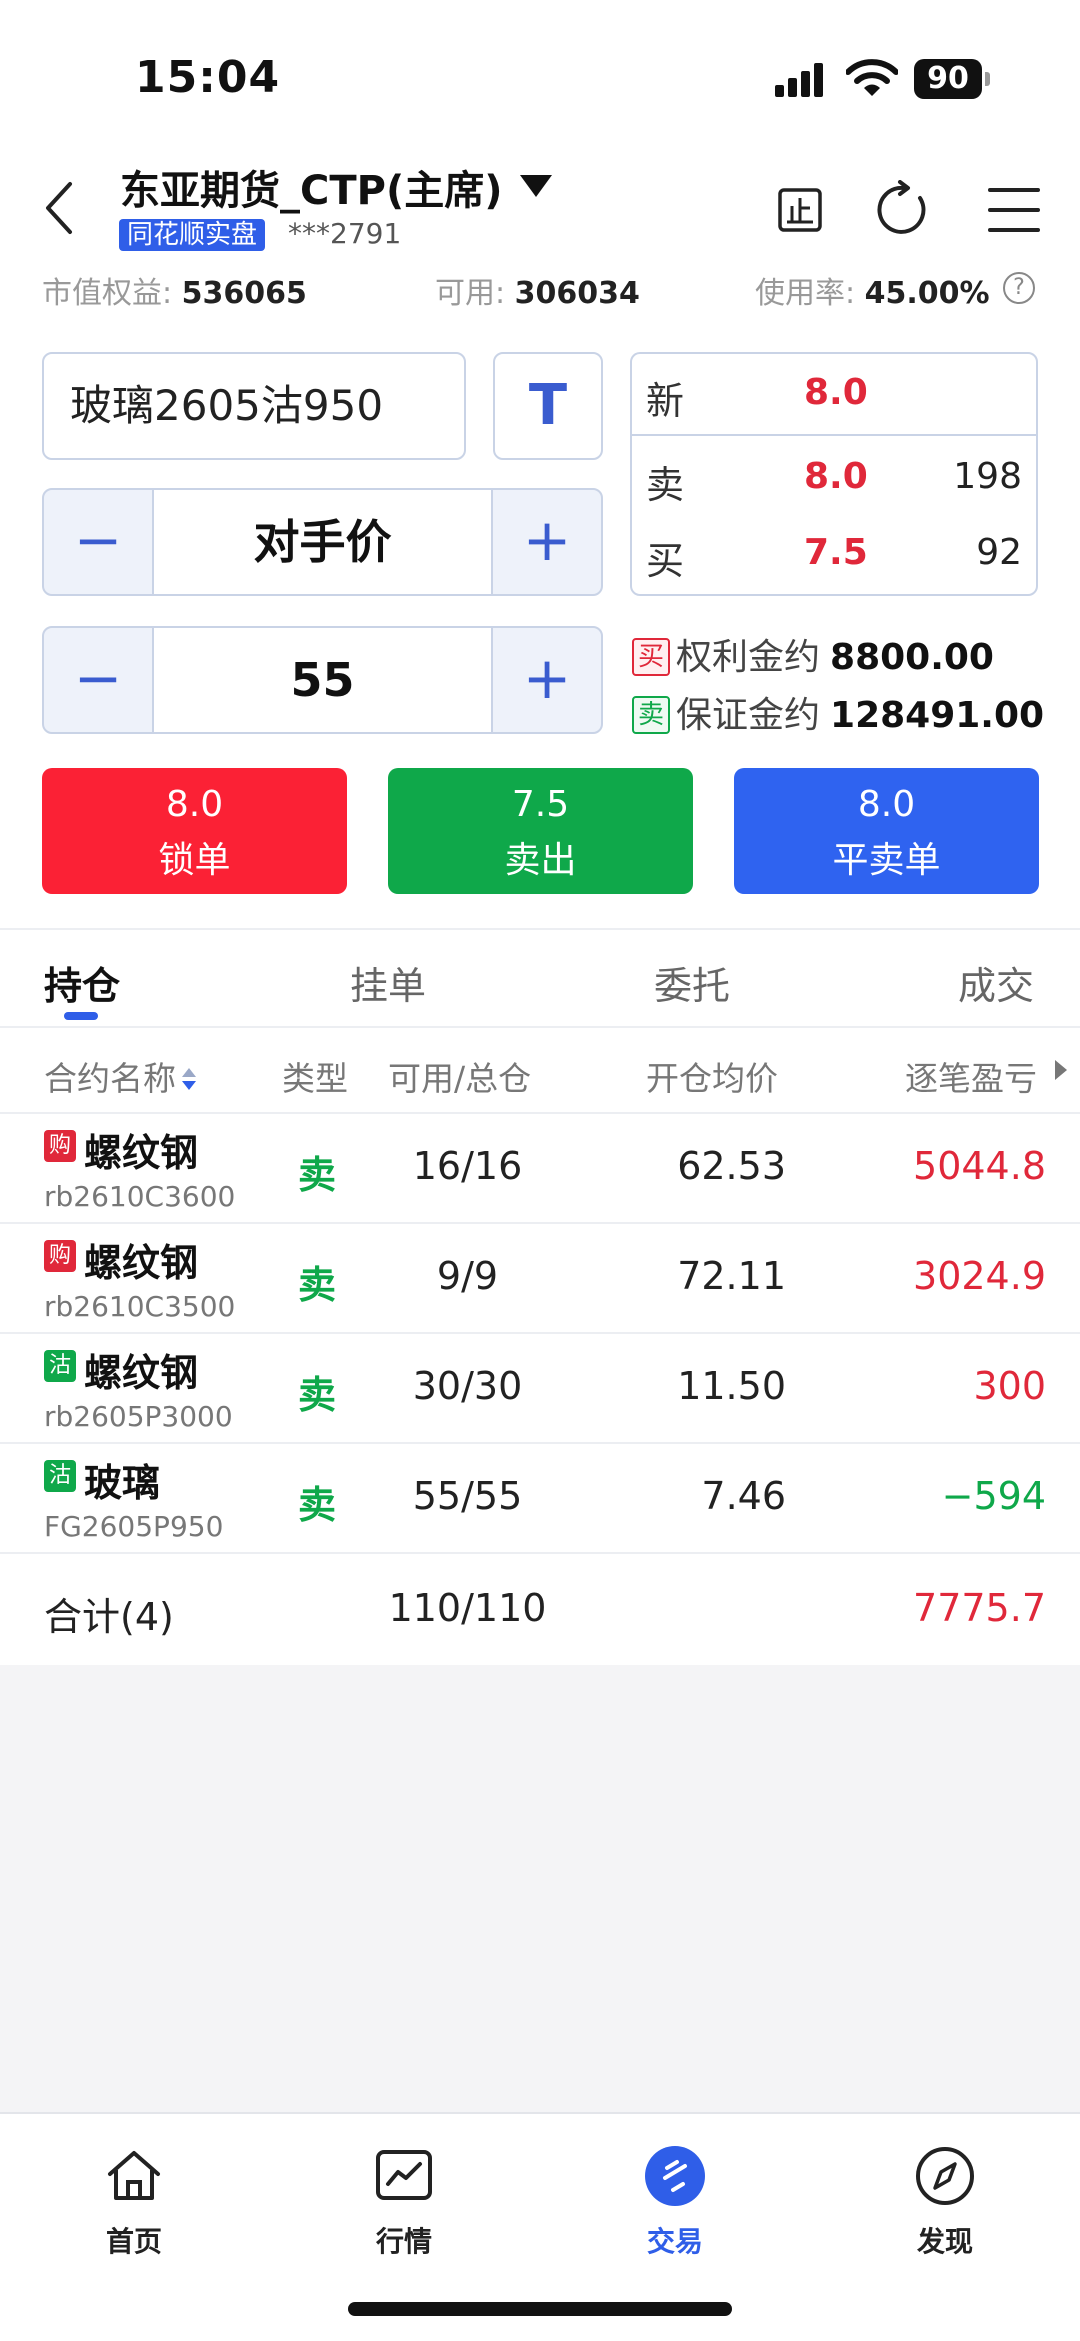 The width and height of the screenshot is (1080, 2341). What do you see at coordinates (1019, 288) in the screenshot?
I see `help-icon: ?` at bounding box center [1019, 288].